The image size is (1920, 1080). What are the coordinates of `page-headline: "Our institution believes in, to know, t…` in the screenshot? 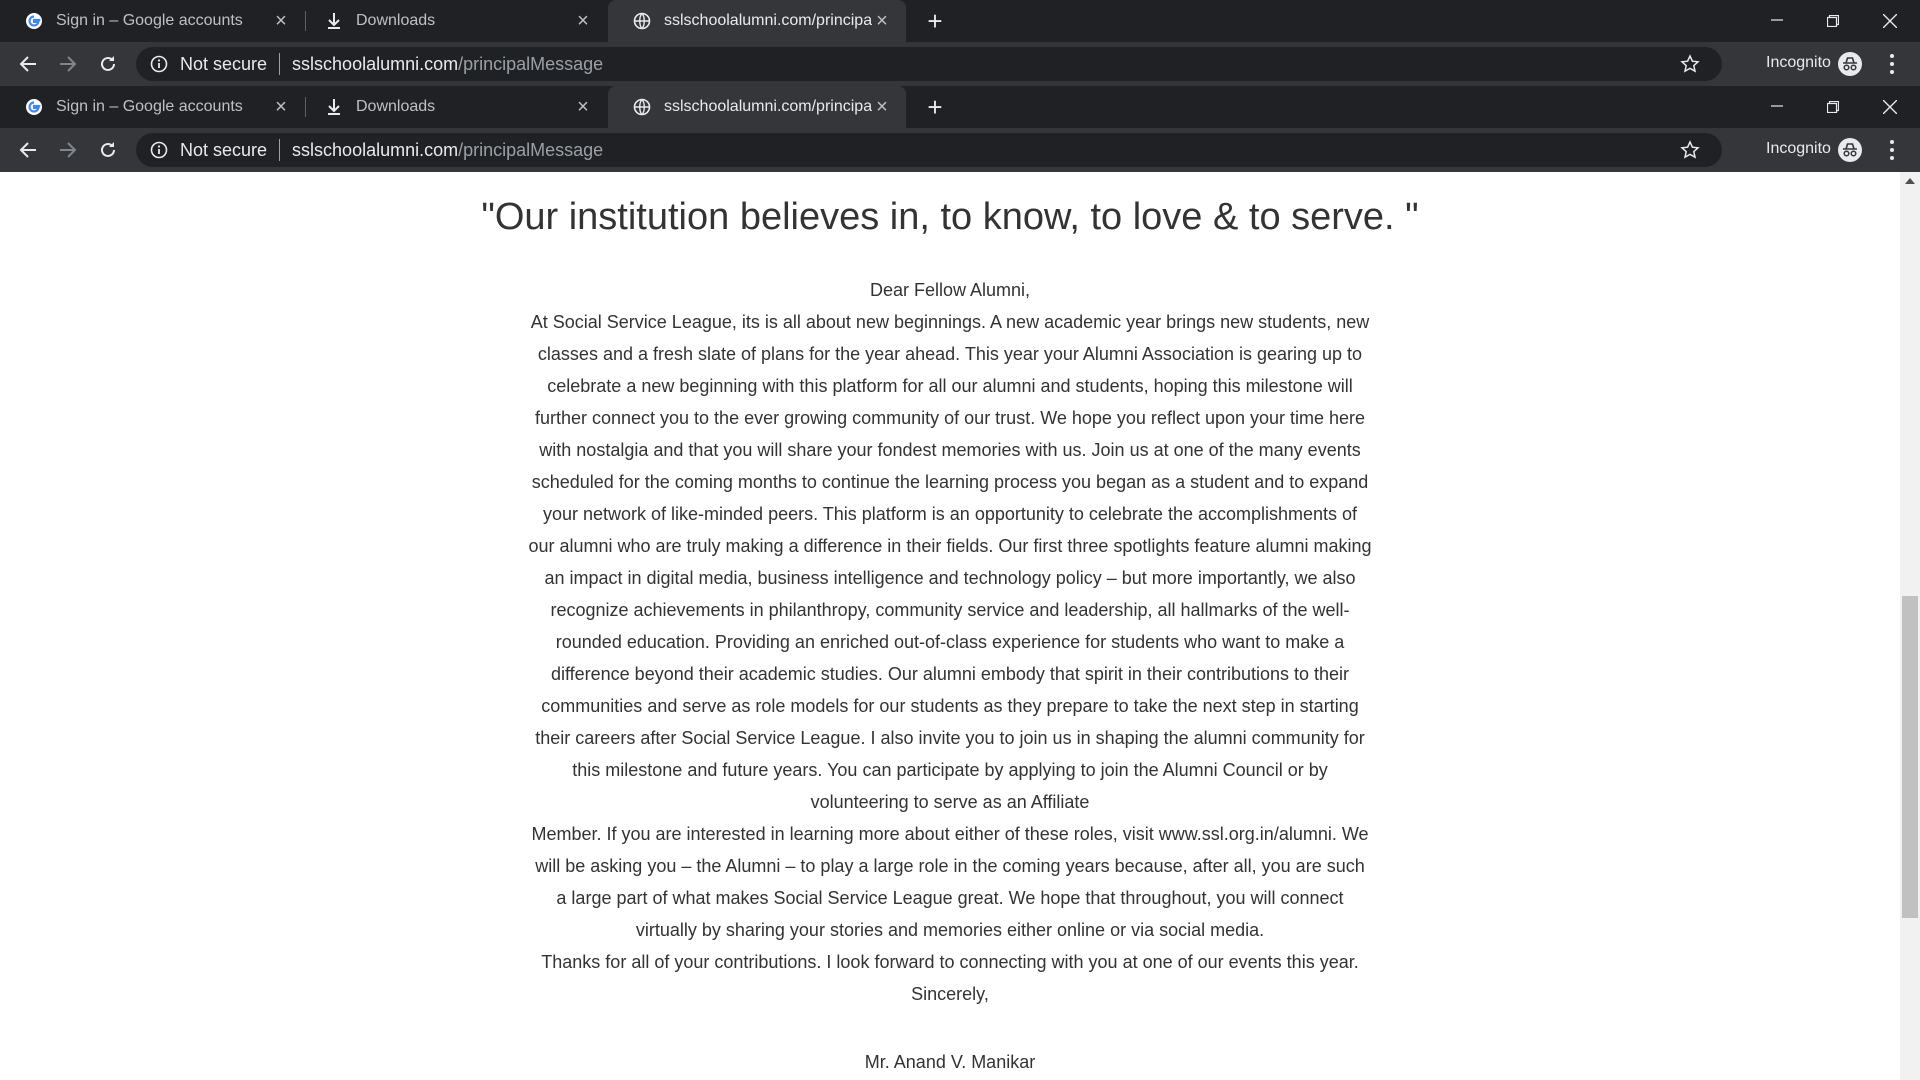 It's located at (950, 217).